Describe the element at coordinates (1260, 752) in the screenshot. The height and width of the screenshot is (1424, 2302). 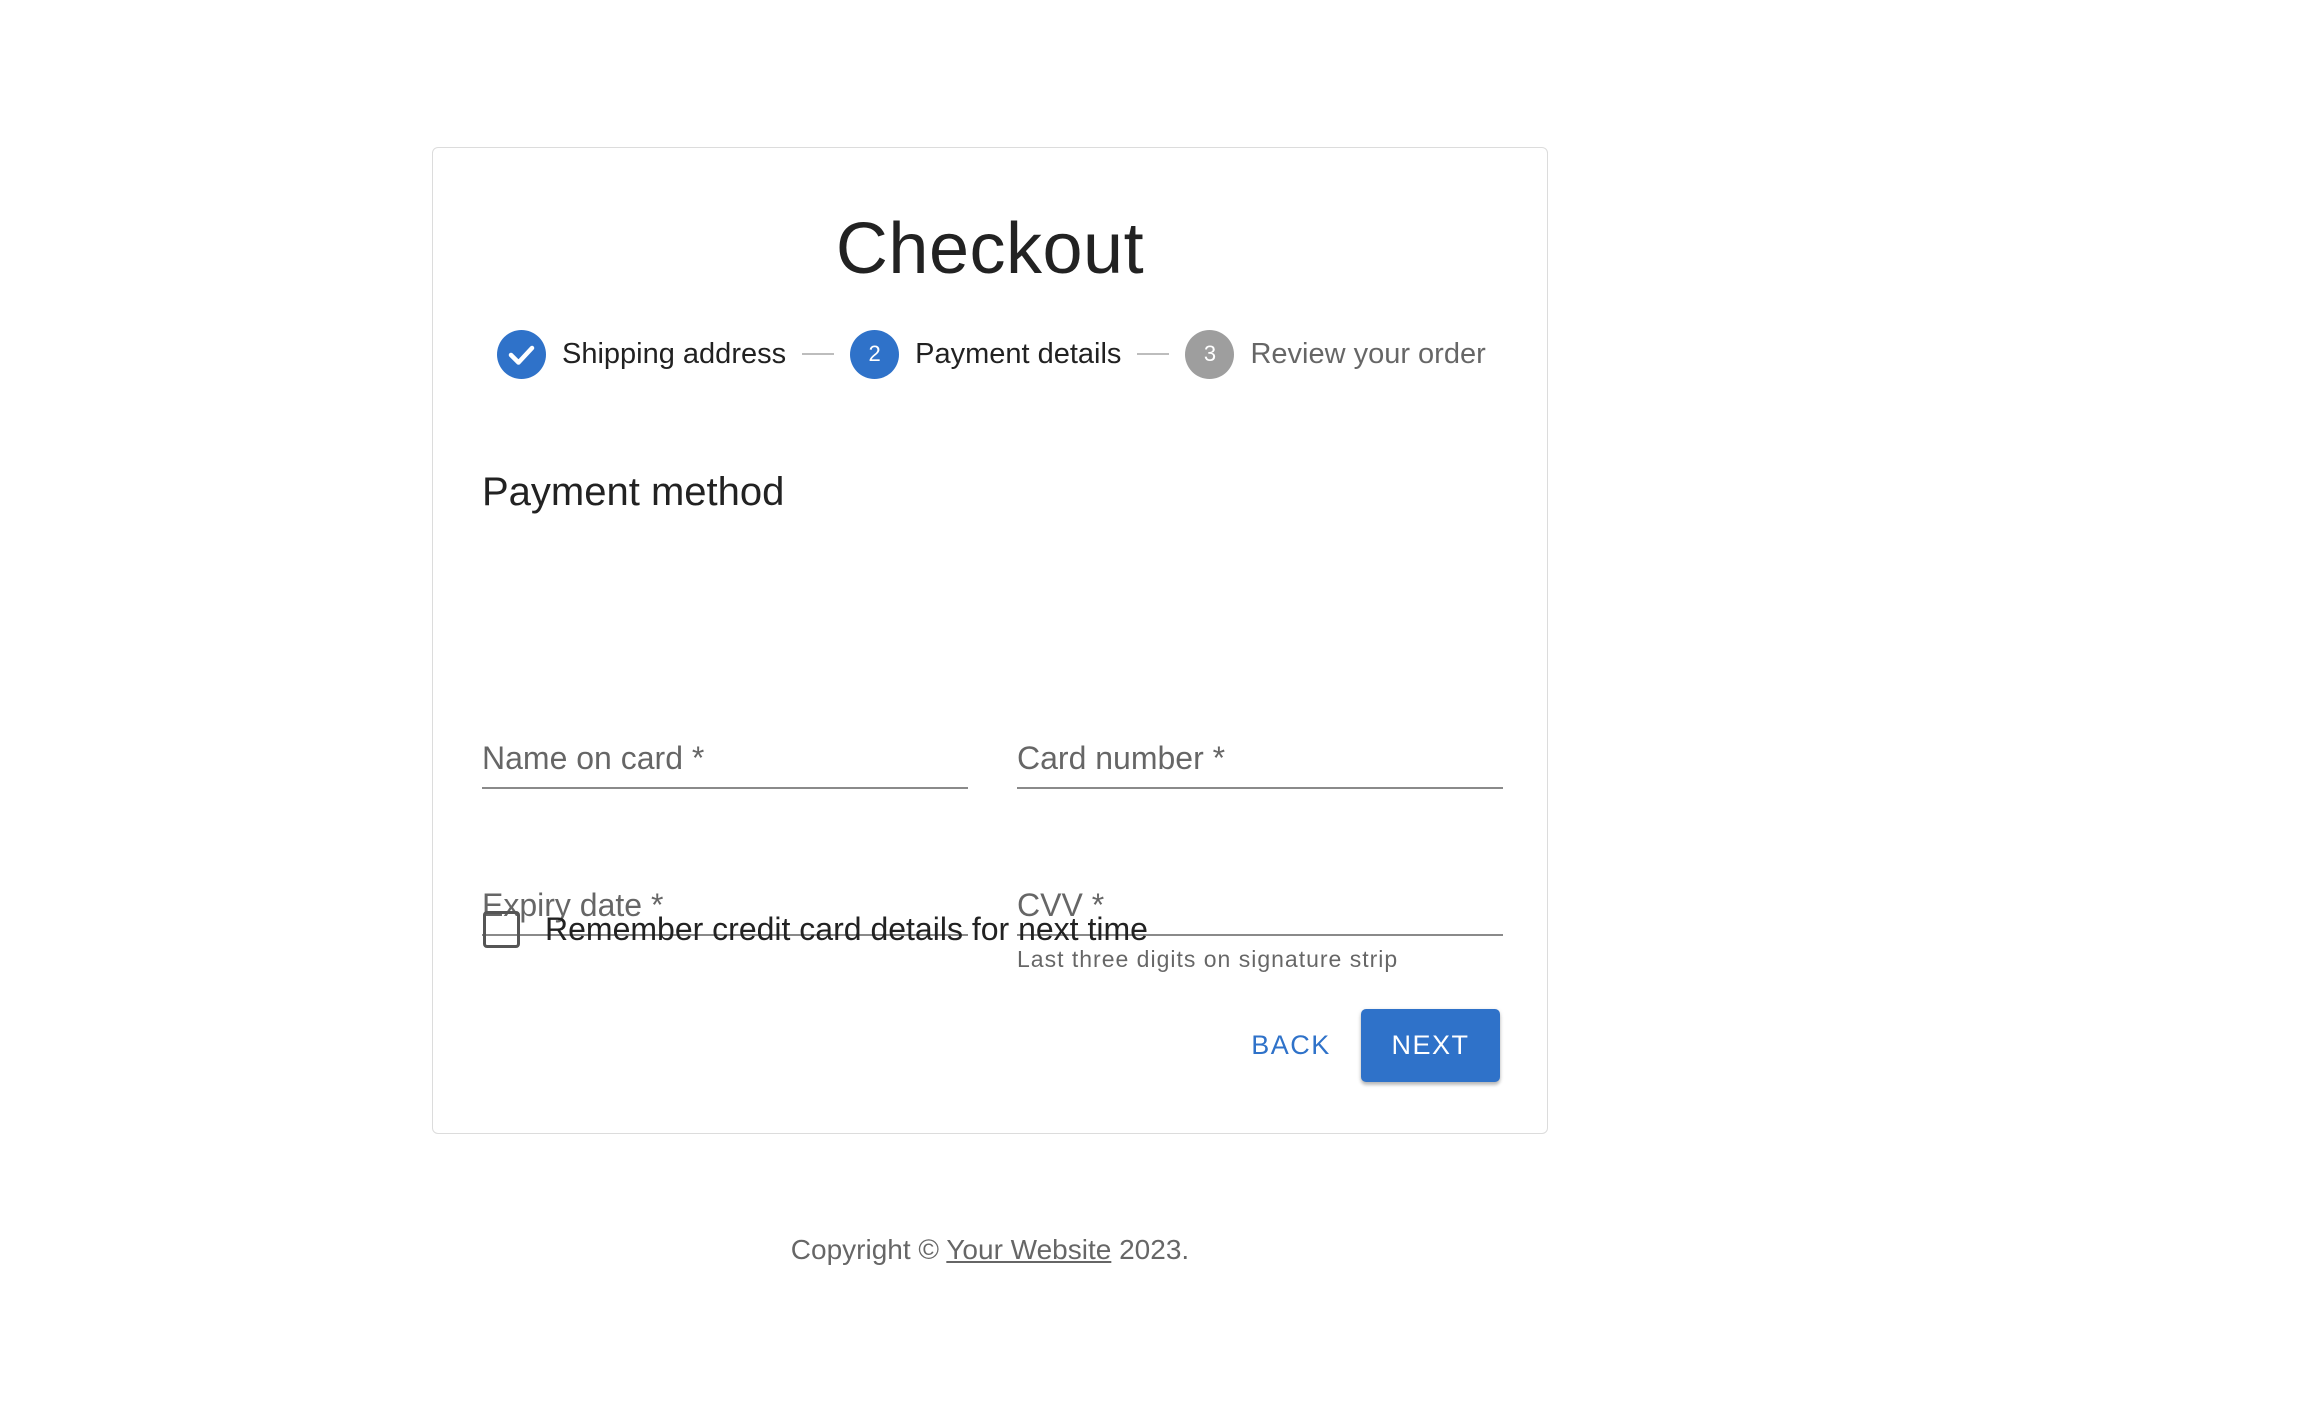
I see `card-number-field: Card number *` at that location.